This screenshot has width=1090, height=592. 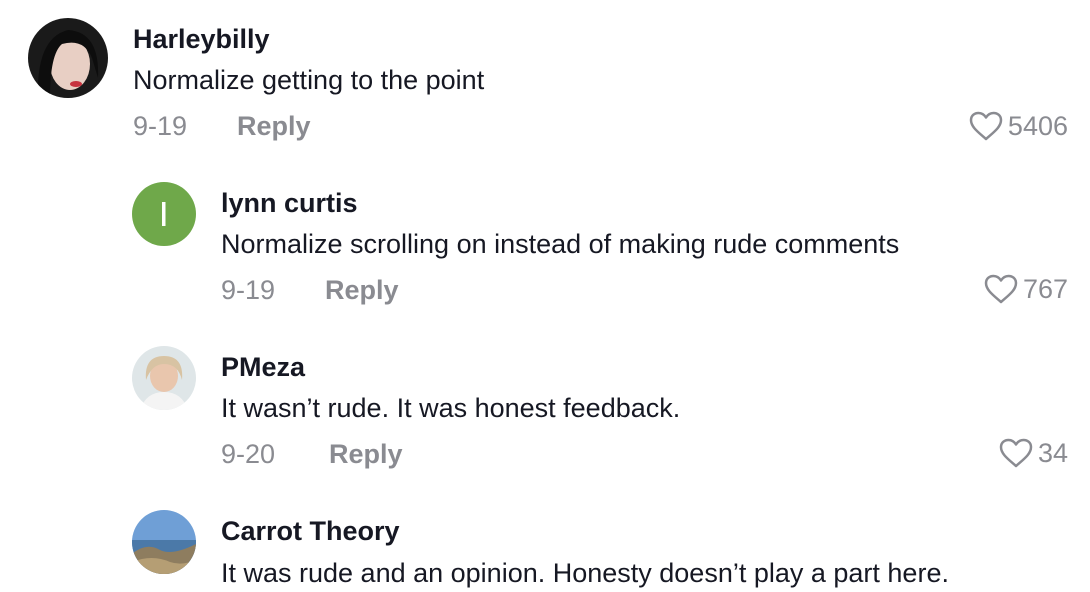 What do you see at coordinates (1052, 452) in the screenshot?
I see `like-count: 34` at bounding box center [1052, 452].